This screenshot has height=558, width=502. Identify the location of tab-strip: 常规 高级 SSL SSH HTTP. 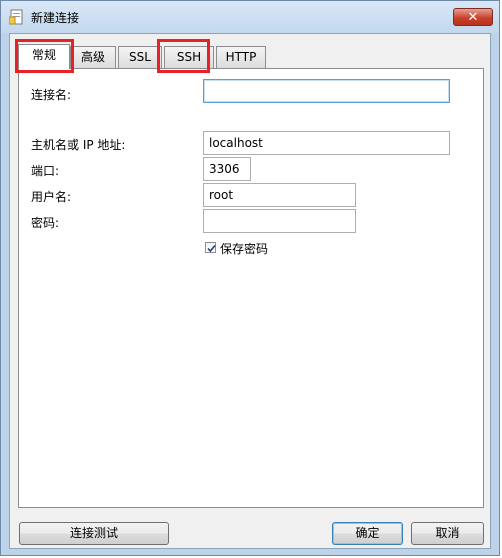
(251, 56).